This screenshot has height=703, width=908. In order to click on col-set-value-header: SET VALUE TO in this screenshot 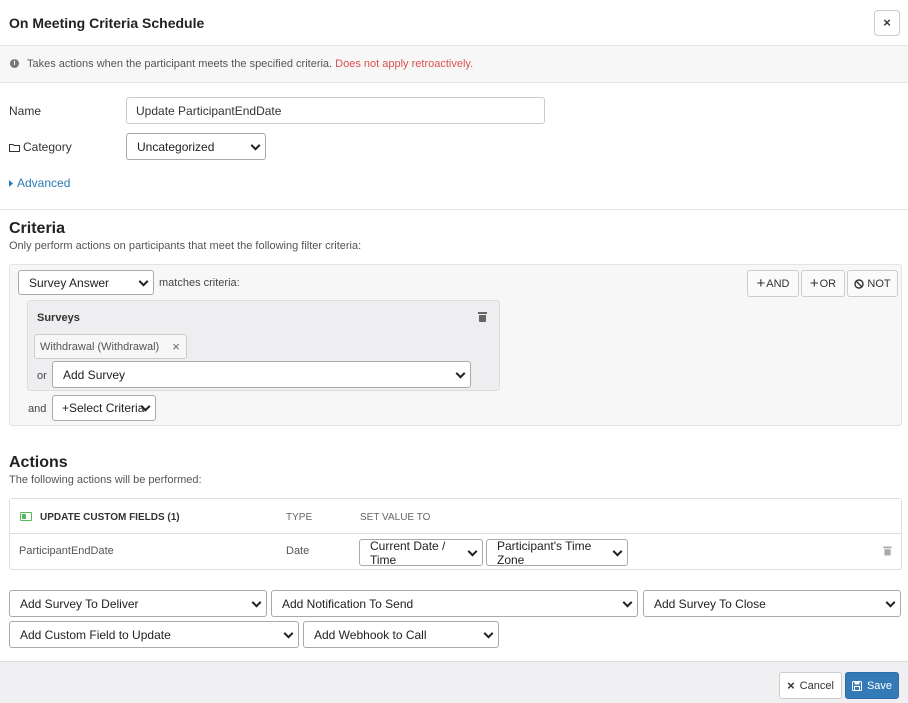, I will do `click(395, 517)`.